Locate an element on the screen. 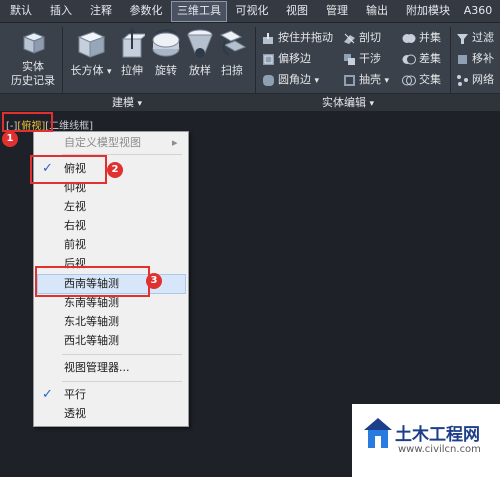 This screenshot has width=500, height=477. menu-item-left: 左视 is located at coordinates (75, 206).